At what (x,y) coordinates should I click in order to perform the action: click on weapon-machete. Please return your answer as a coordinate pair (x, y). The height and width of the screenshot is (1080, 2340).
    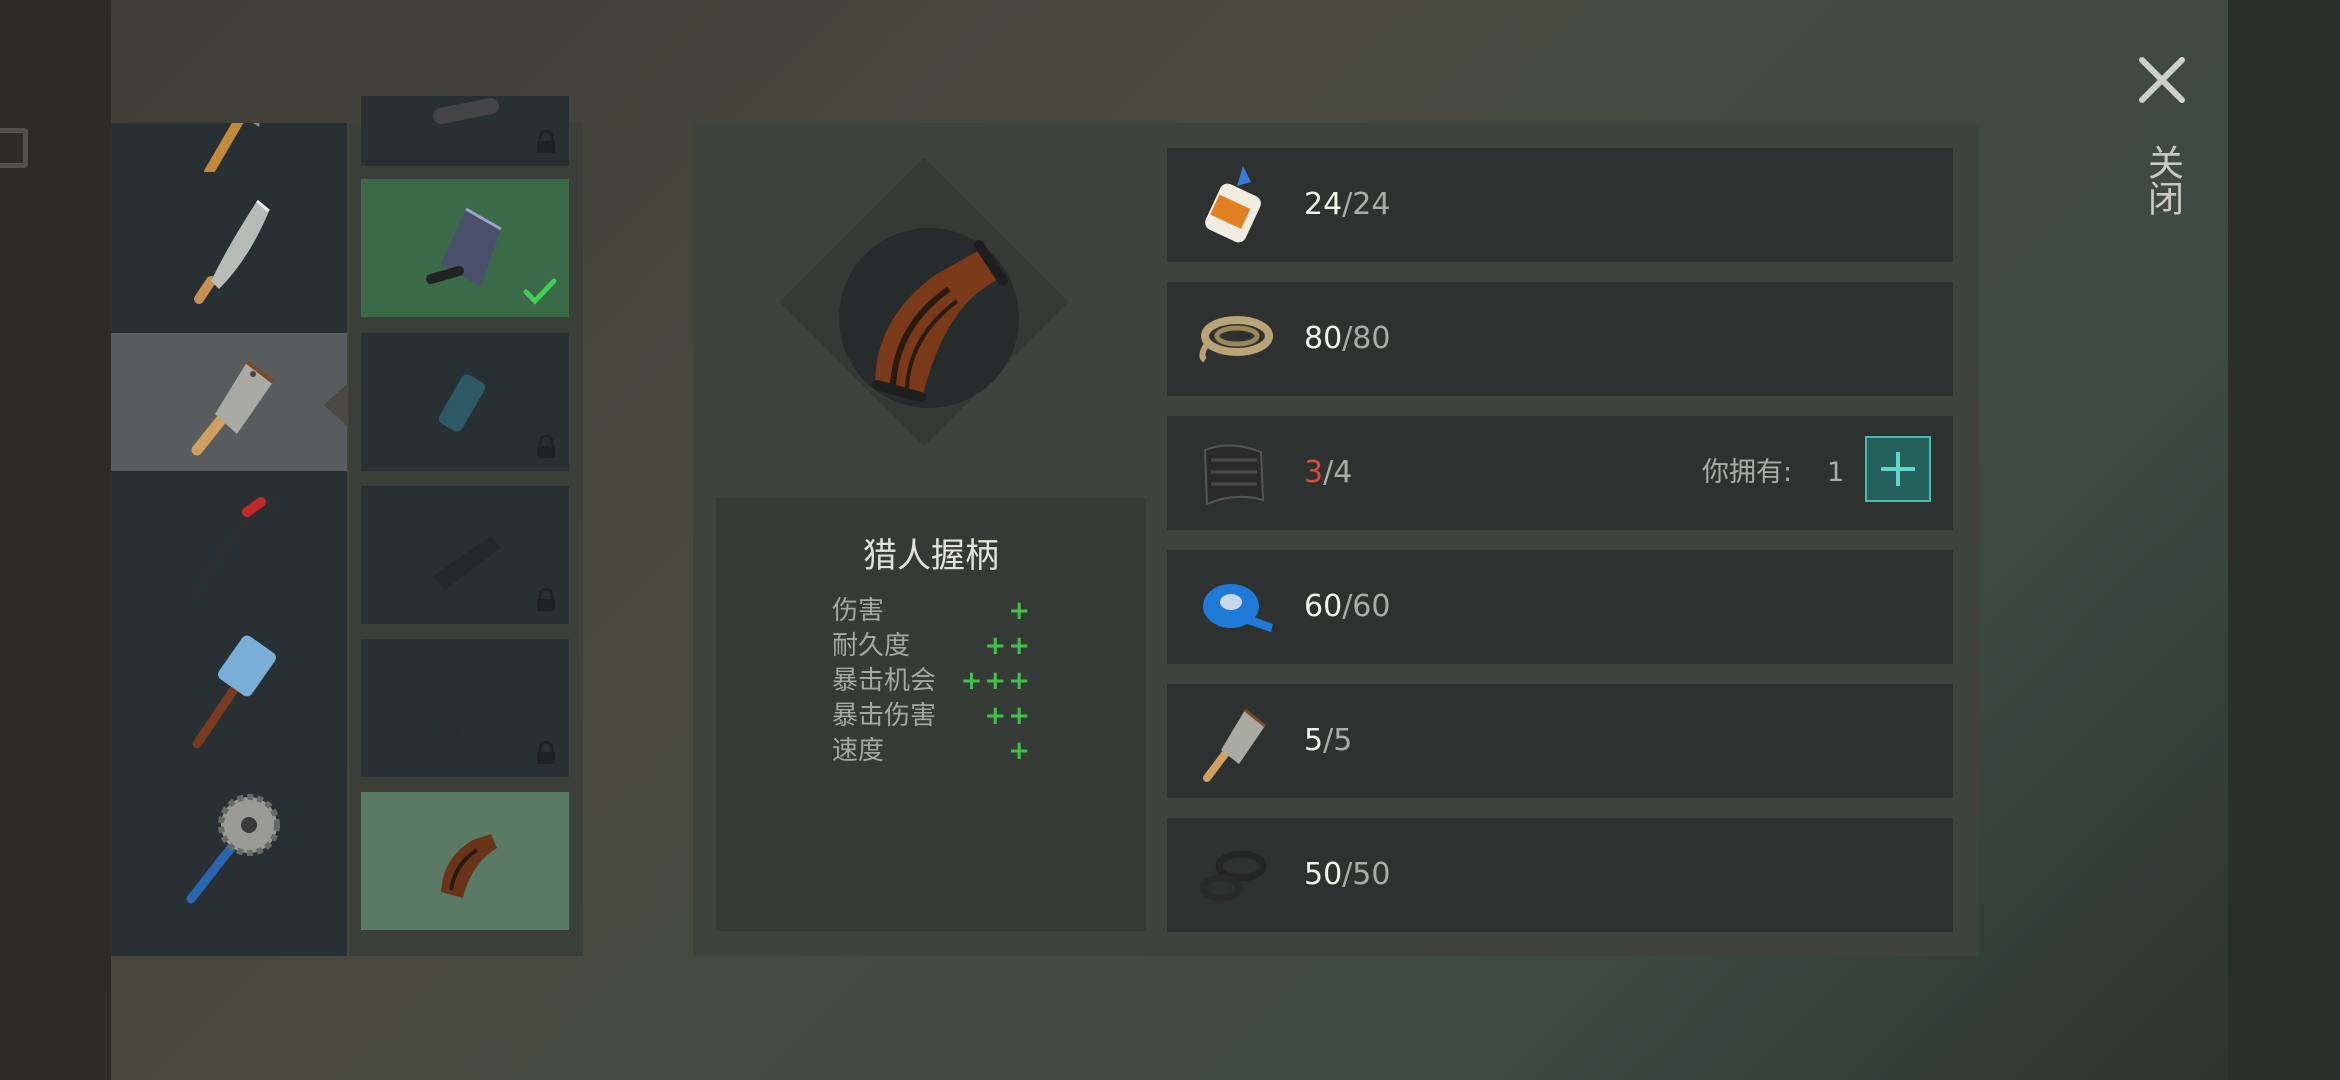
    Looking at the image, I should click on (229, 249).